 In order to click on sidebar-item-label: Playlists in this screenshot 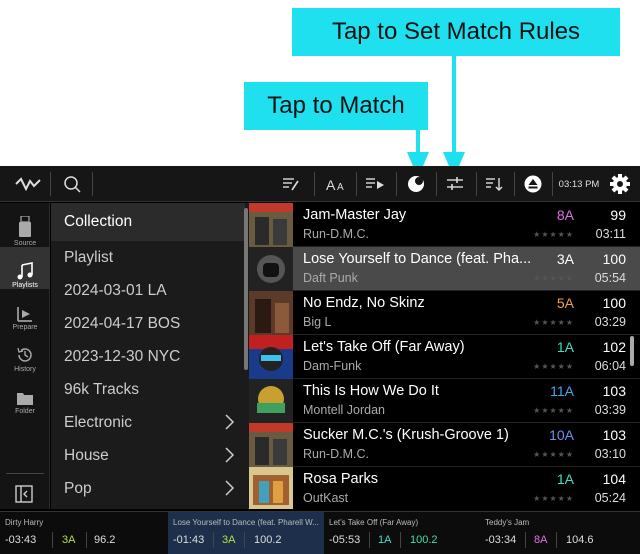, I will do `click(25, 285)`.